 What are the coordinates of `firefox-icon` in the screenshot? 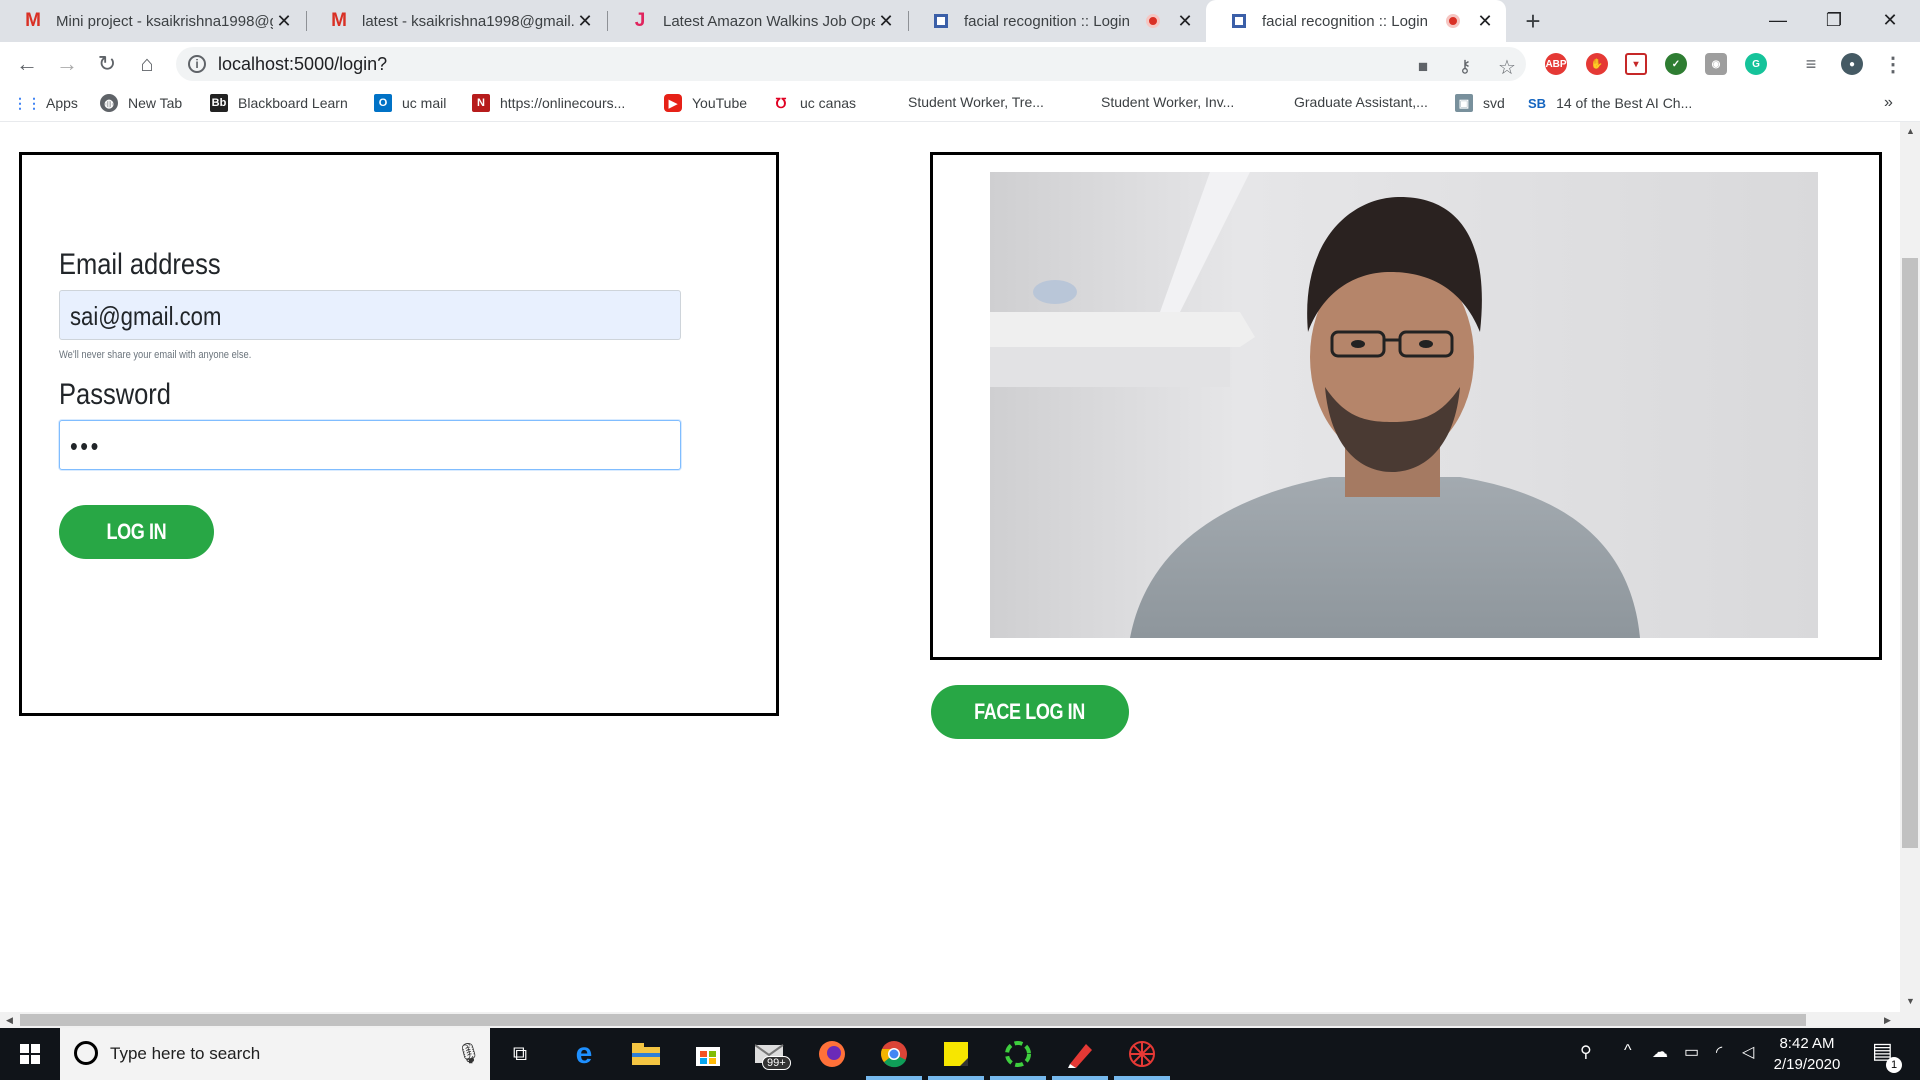 It's located at (832, 1054).